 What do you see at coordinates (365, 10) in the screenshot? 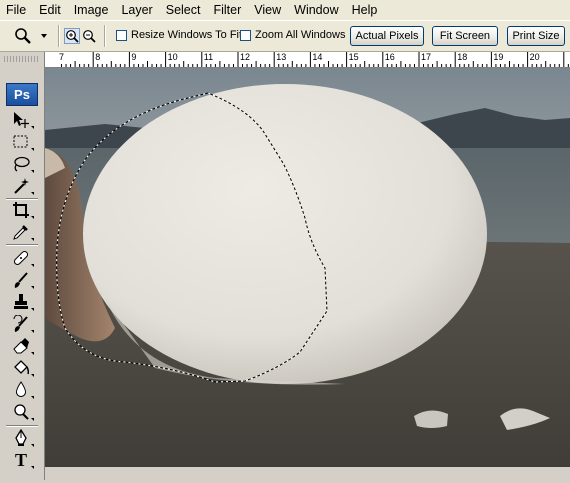
I see `menu-help: Help` at bounding box center [365, 10].